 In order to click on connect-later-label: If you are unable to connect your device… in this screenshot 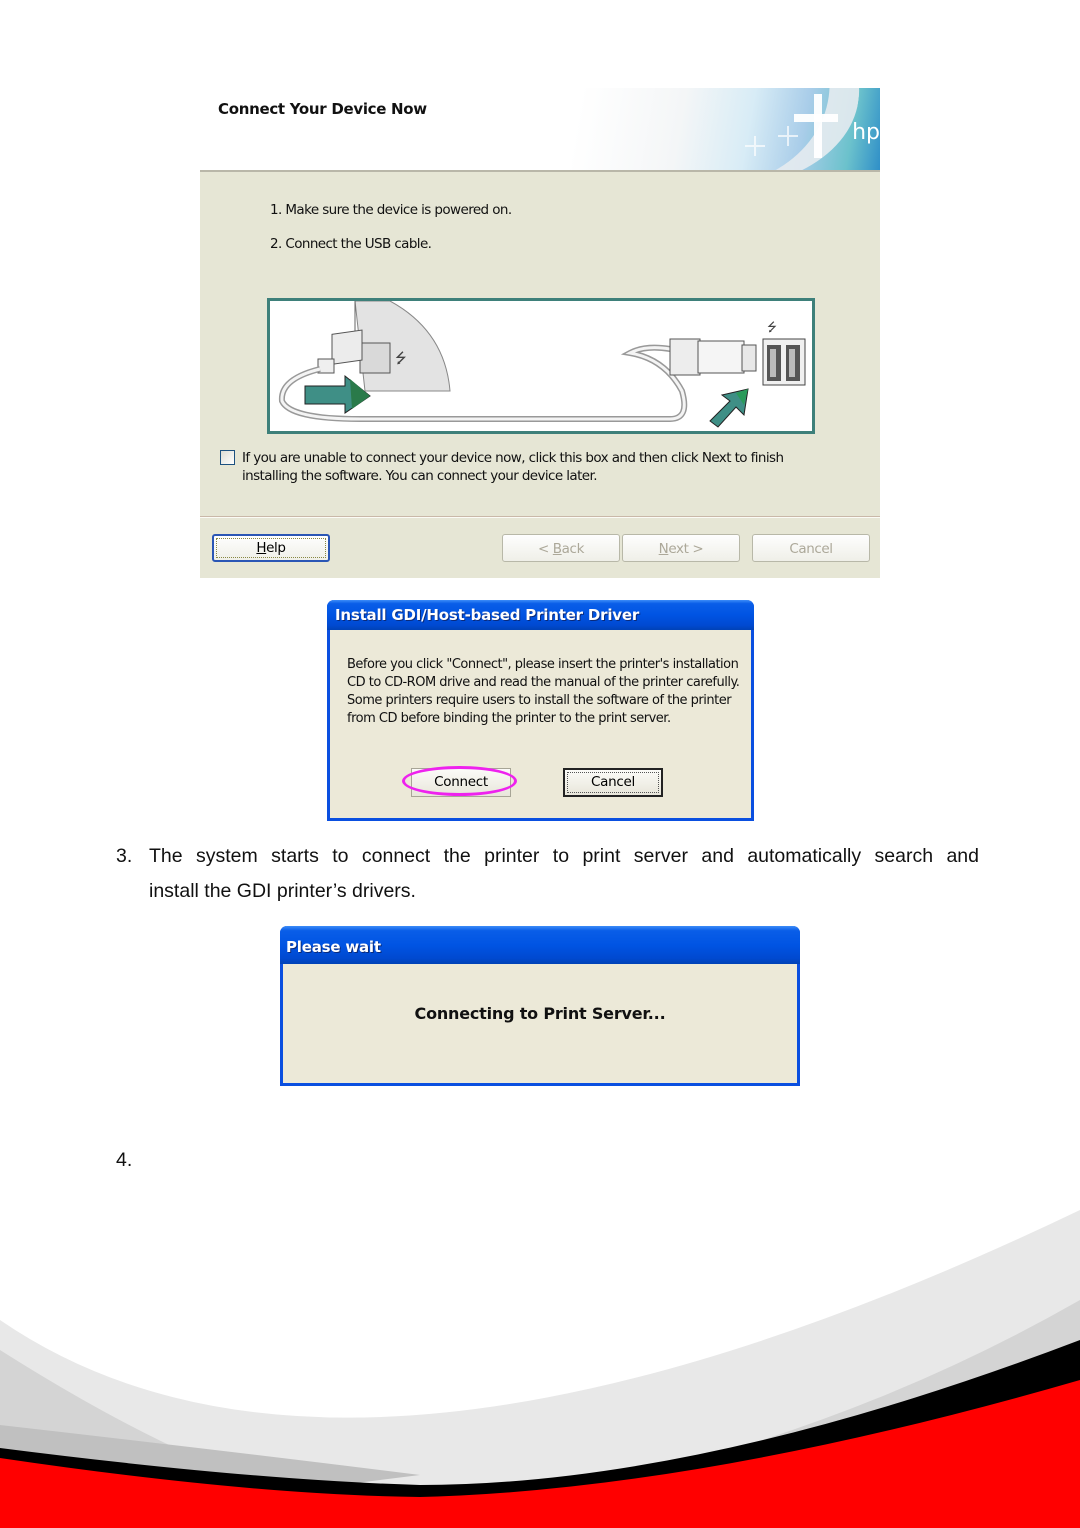, I will do `click(513, 467)`.